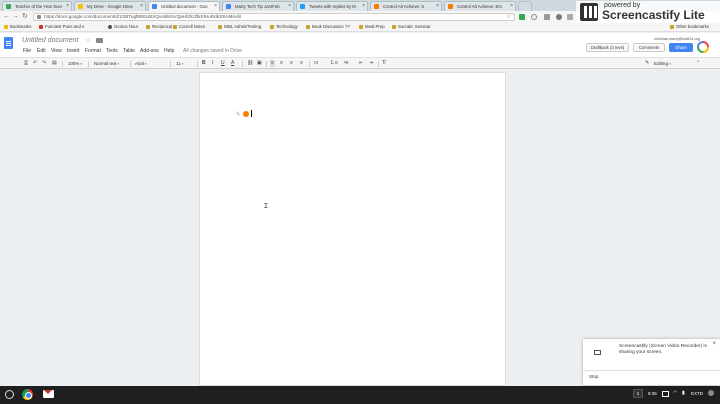  I want to click on bookmark-item: Technology, so click(284, 27).